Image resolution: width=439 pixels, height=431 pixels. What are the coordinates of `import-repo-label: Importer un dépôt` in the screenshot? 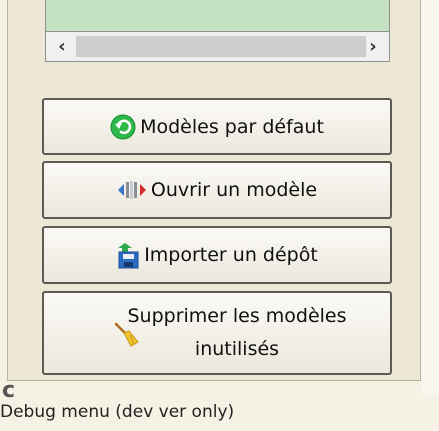 It's located at (231, 255).